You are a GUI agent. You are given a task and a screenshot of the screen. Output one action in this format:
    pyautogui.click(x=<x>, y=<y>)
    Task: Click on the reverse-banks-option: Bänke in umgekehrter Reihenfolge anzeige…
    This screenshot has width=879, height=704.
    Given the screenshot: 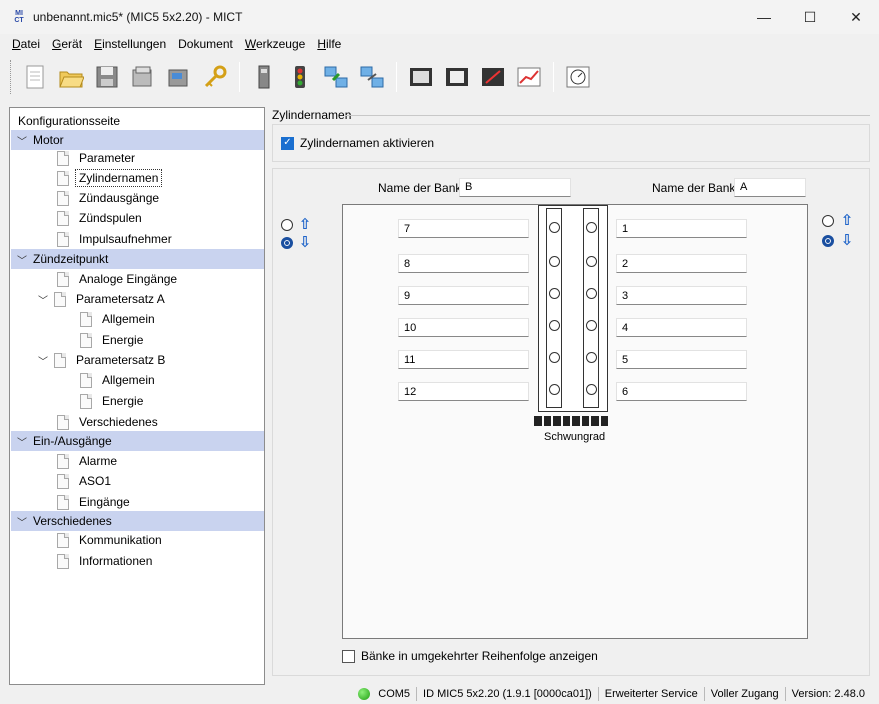 What is the action you would take?
    pyautogui.click(x=470, y=656)
    